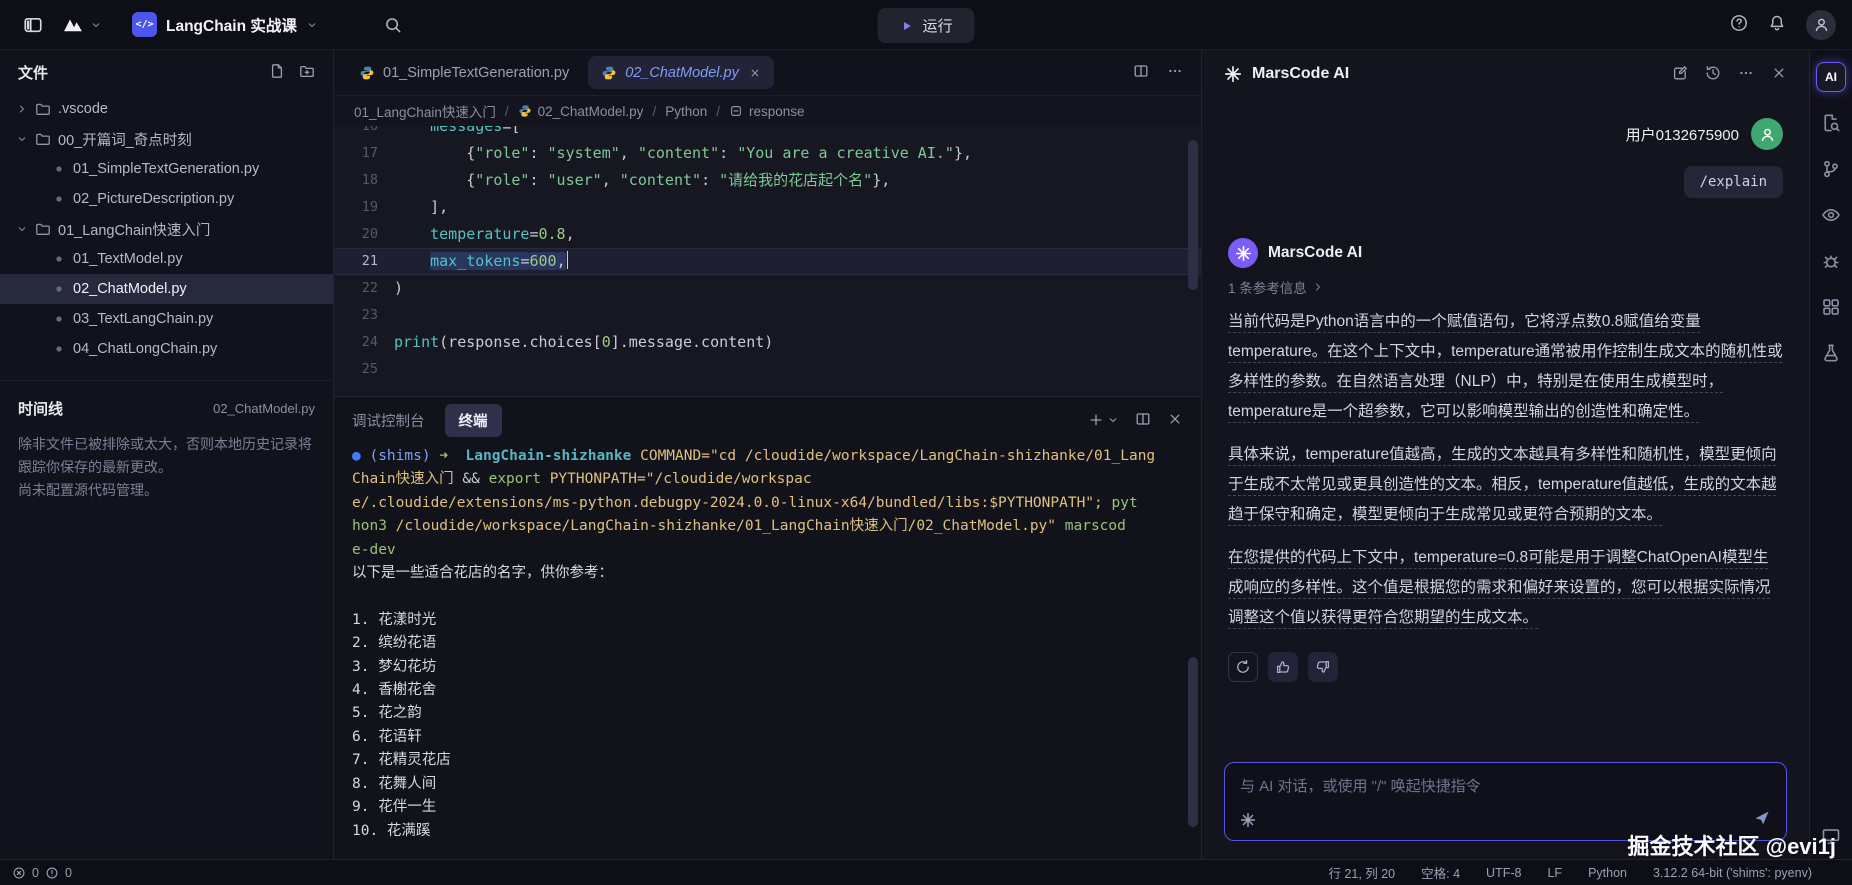  I want to click on breadcrumb-item: 02_ChatModel.py, so click(581, 111).